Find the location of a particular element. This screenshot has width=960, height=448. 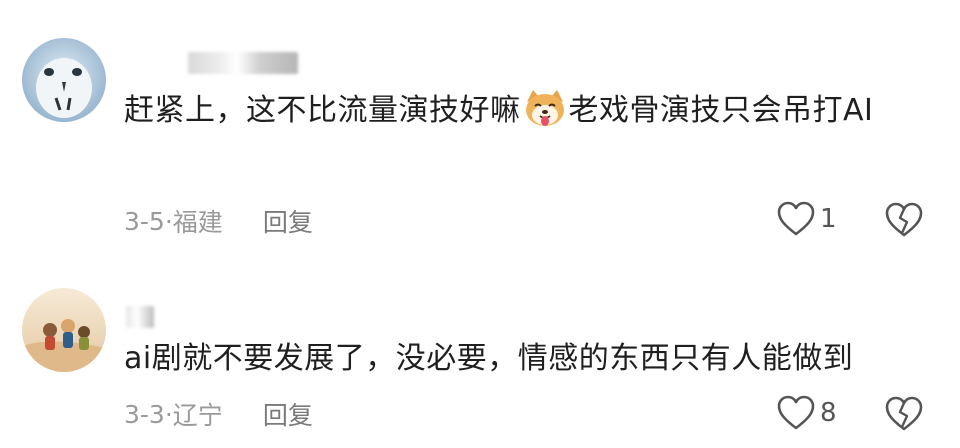

comment-location: 辽宁 is located at coordinates (197, 415).